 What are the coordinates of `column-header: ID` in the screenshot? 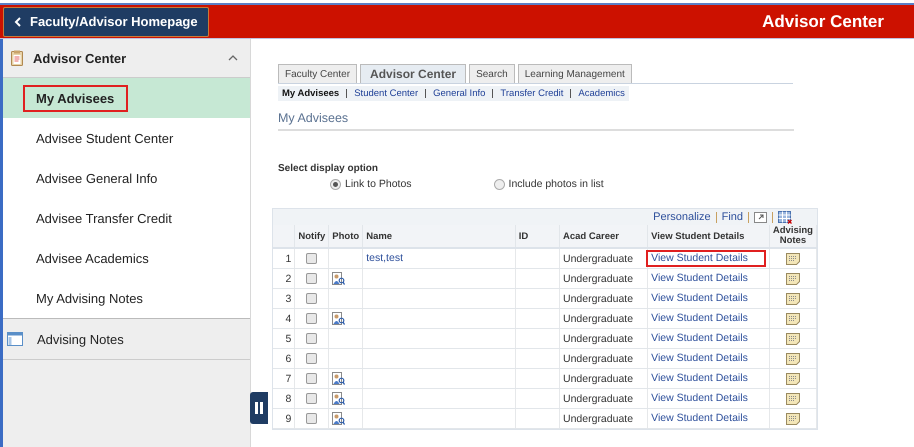 It's located at (523, 236).